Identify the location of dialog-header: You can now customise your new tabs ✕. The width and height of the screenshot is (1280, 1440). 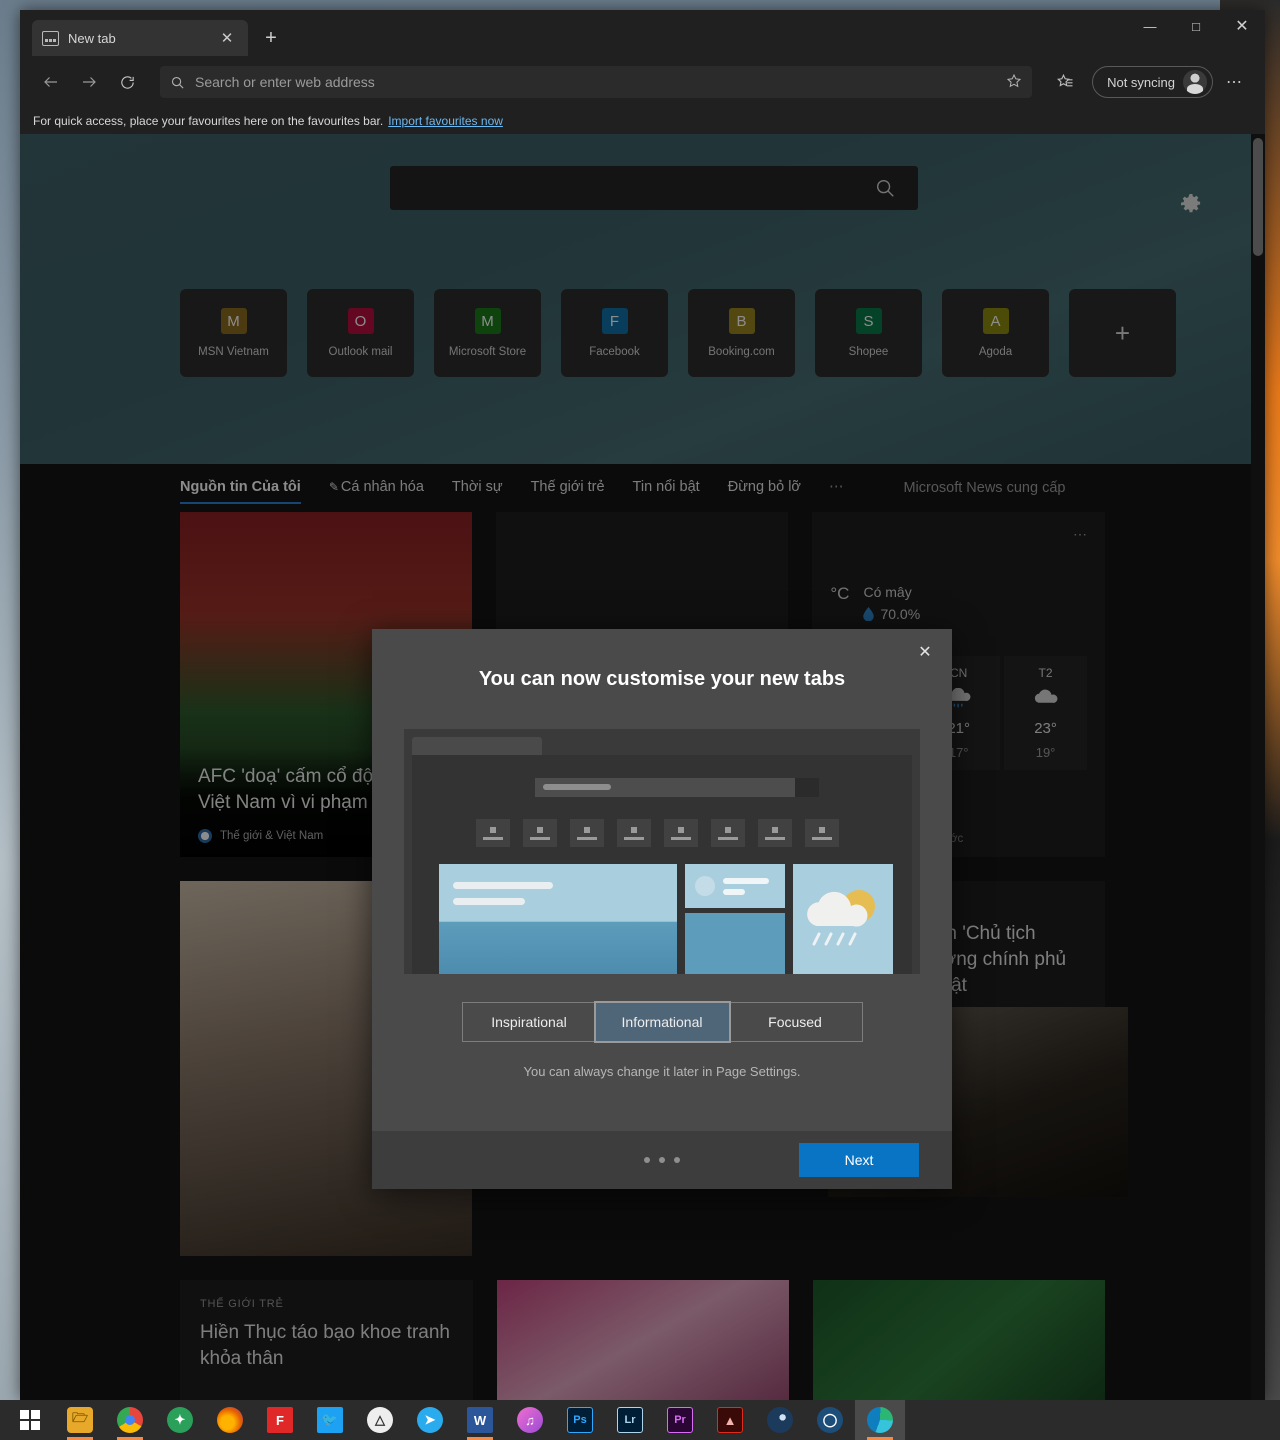
(662, 679).